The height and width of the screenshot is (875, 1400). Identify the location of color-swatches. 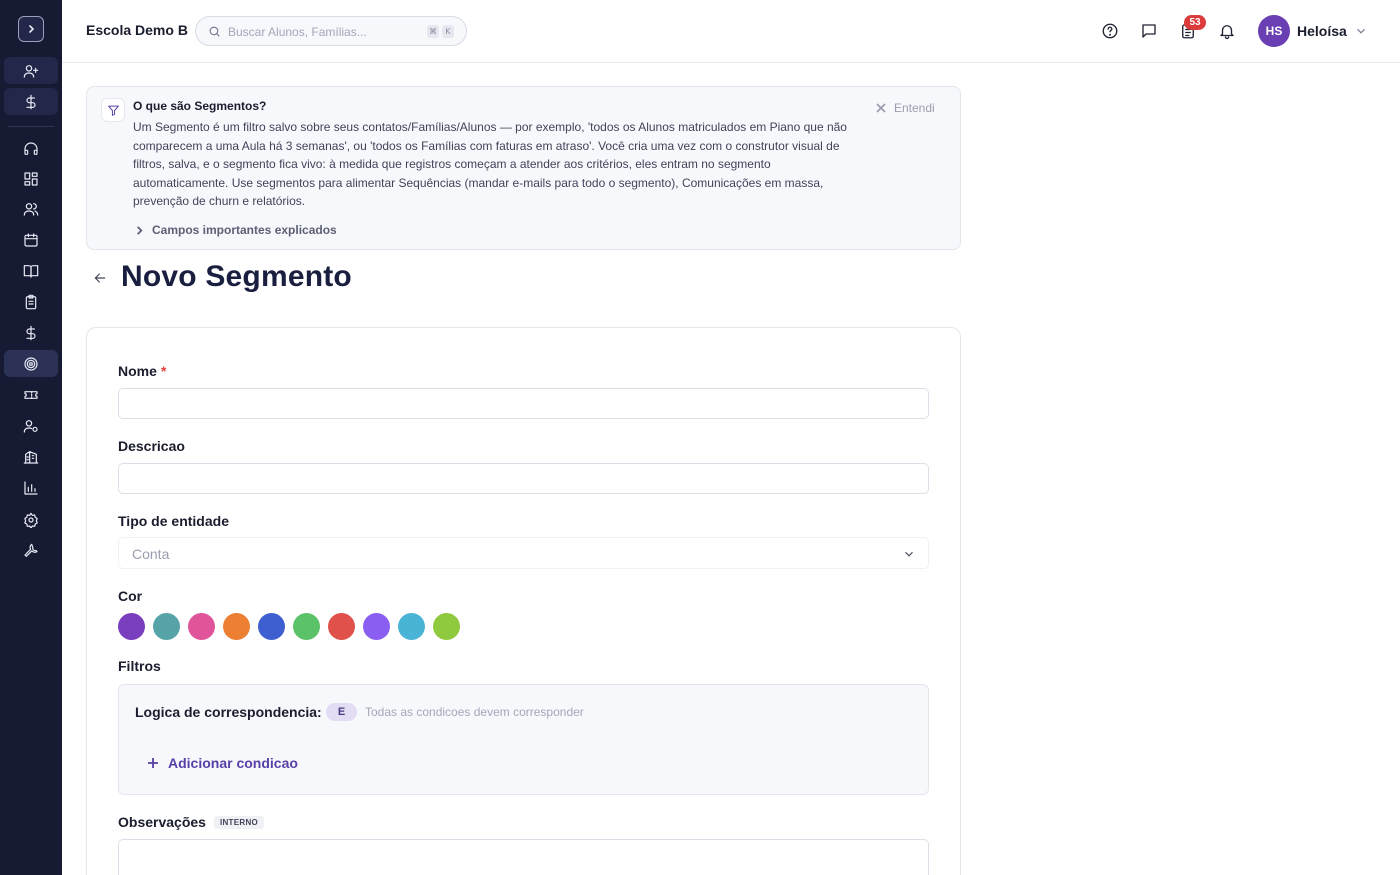
(289, 626).